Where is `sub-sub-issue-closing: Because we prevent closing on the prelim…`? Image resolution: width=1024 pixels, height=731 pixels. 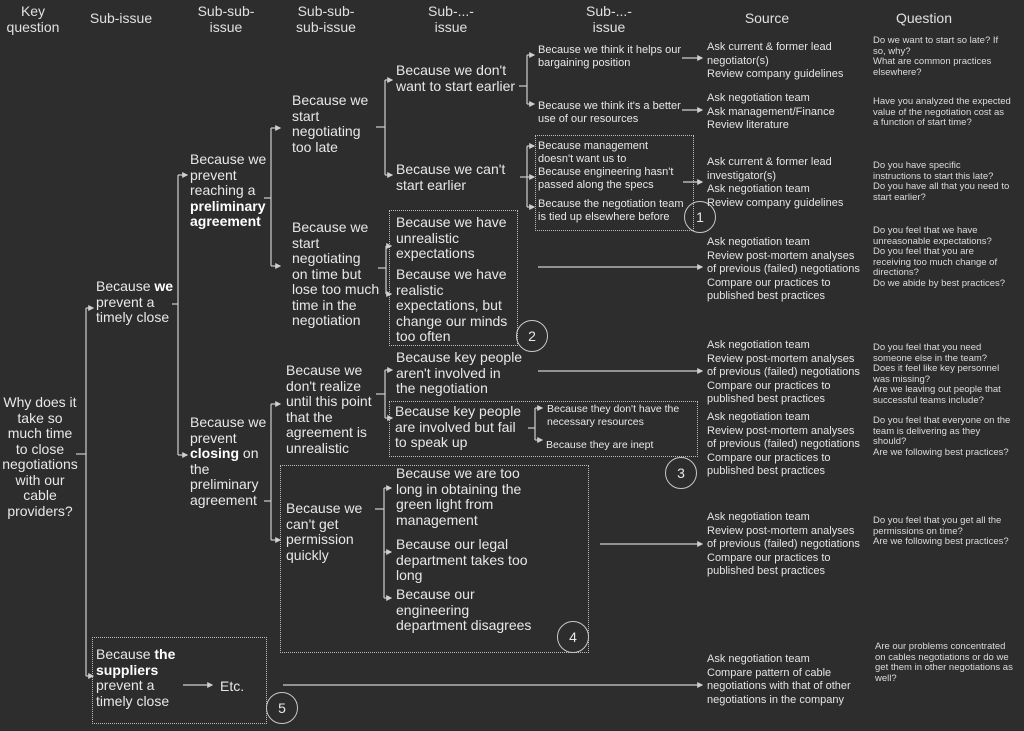
sub-sub-issue-closing: Because we prevent closing on the prelim… is located at coordinates (228, 461).